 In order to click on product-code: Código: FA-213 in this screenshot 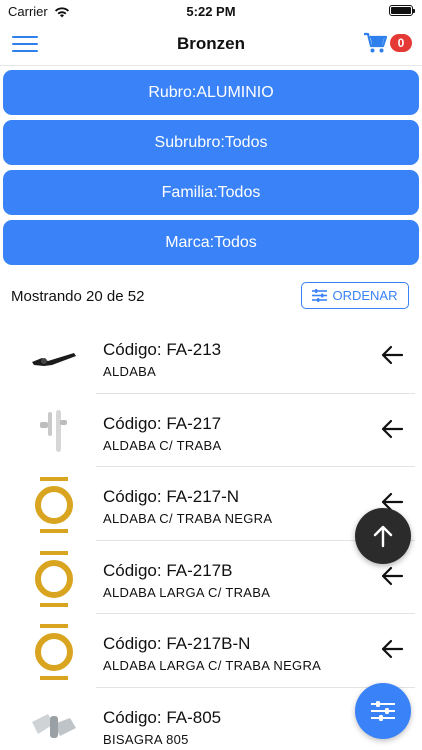, I will do `click(162, 349)`.